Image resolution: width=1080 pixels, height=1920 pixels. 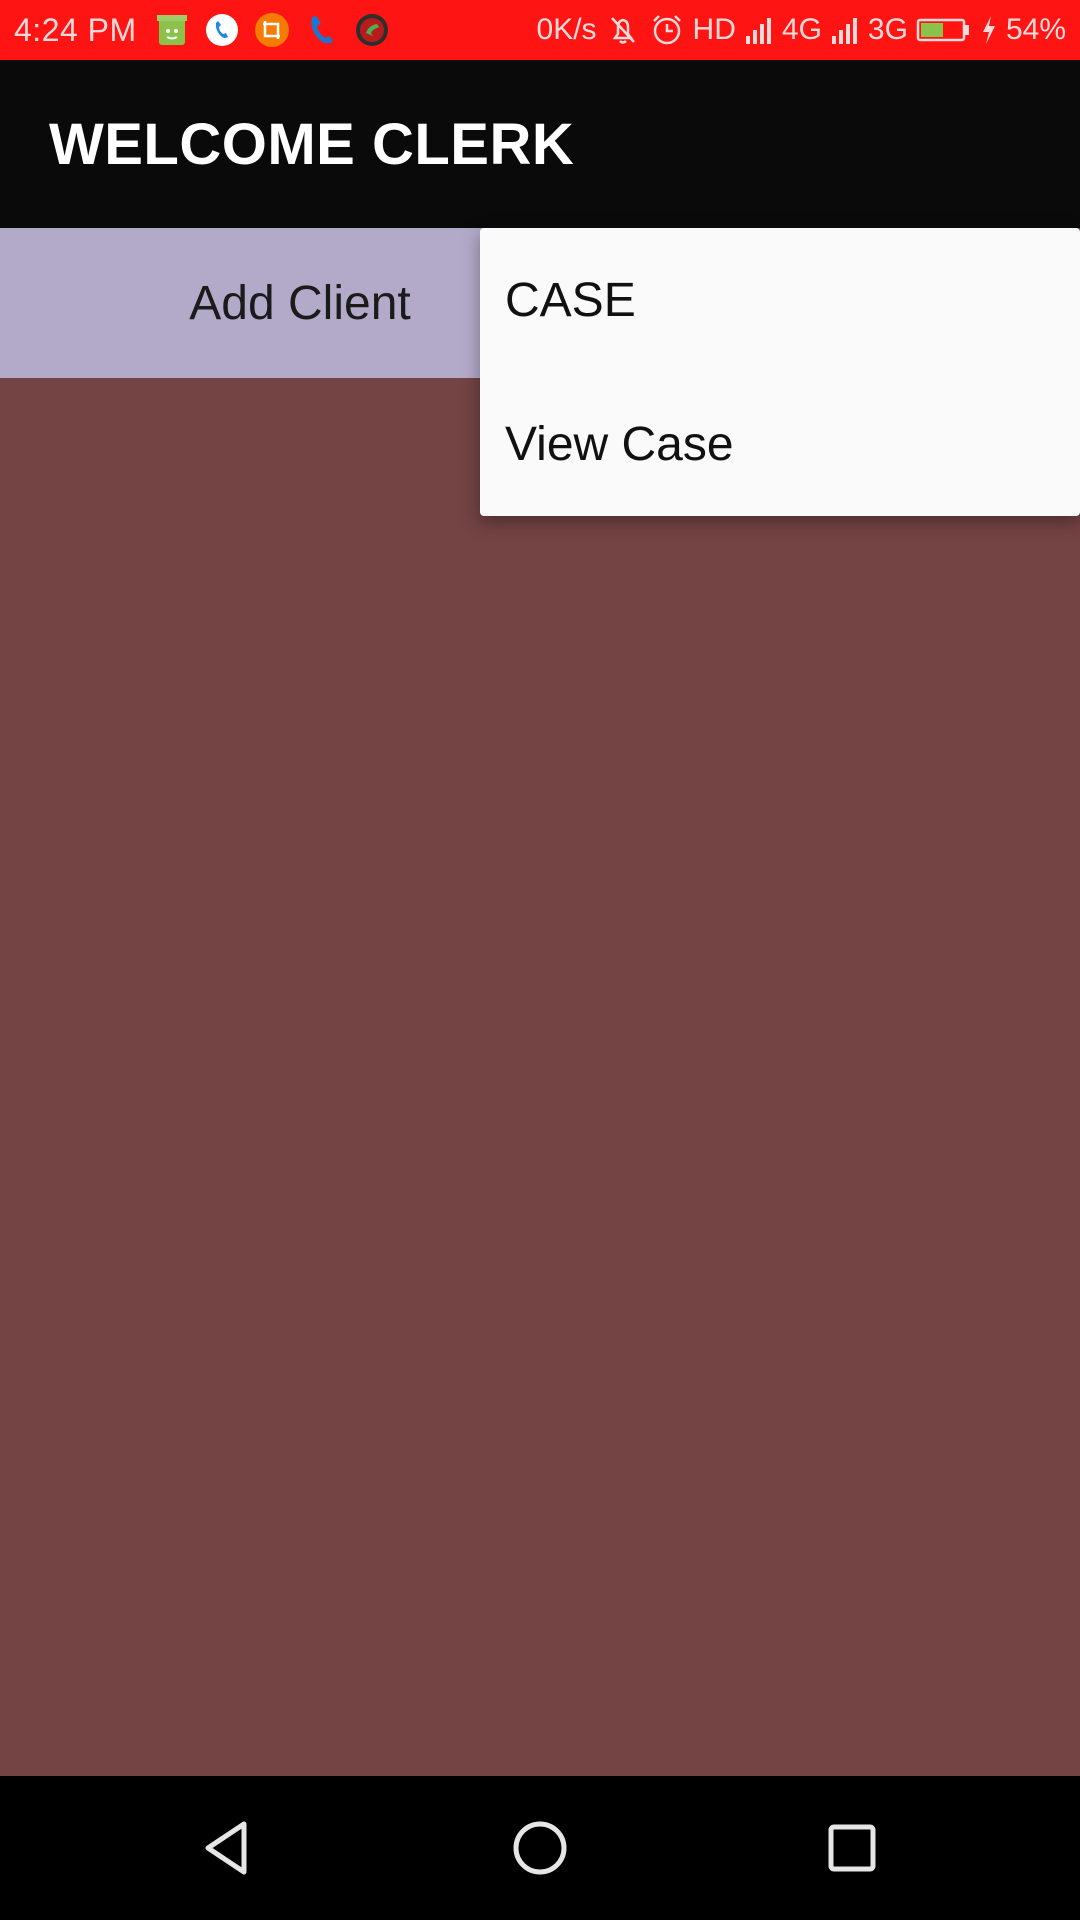 What do you see at coordinates (780, 444) in the screenshot?
I see `menu-item-view-case: View Case` at bounding box center [780, 444].